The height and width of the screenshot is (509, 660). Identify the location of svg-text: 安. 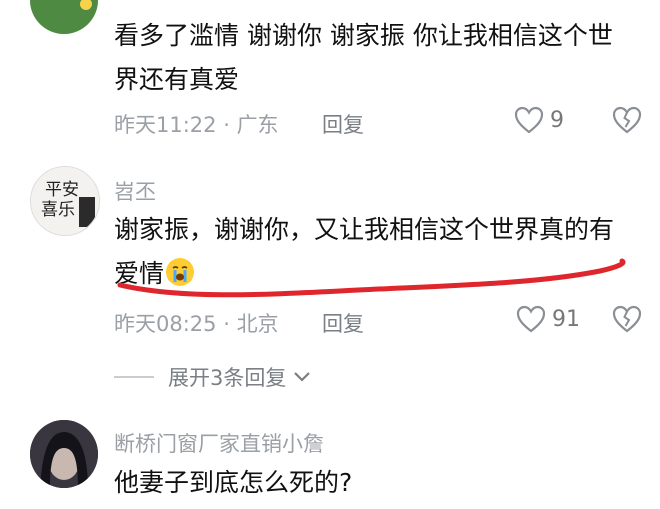
(70, 190).